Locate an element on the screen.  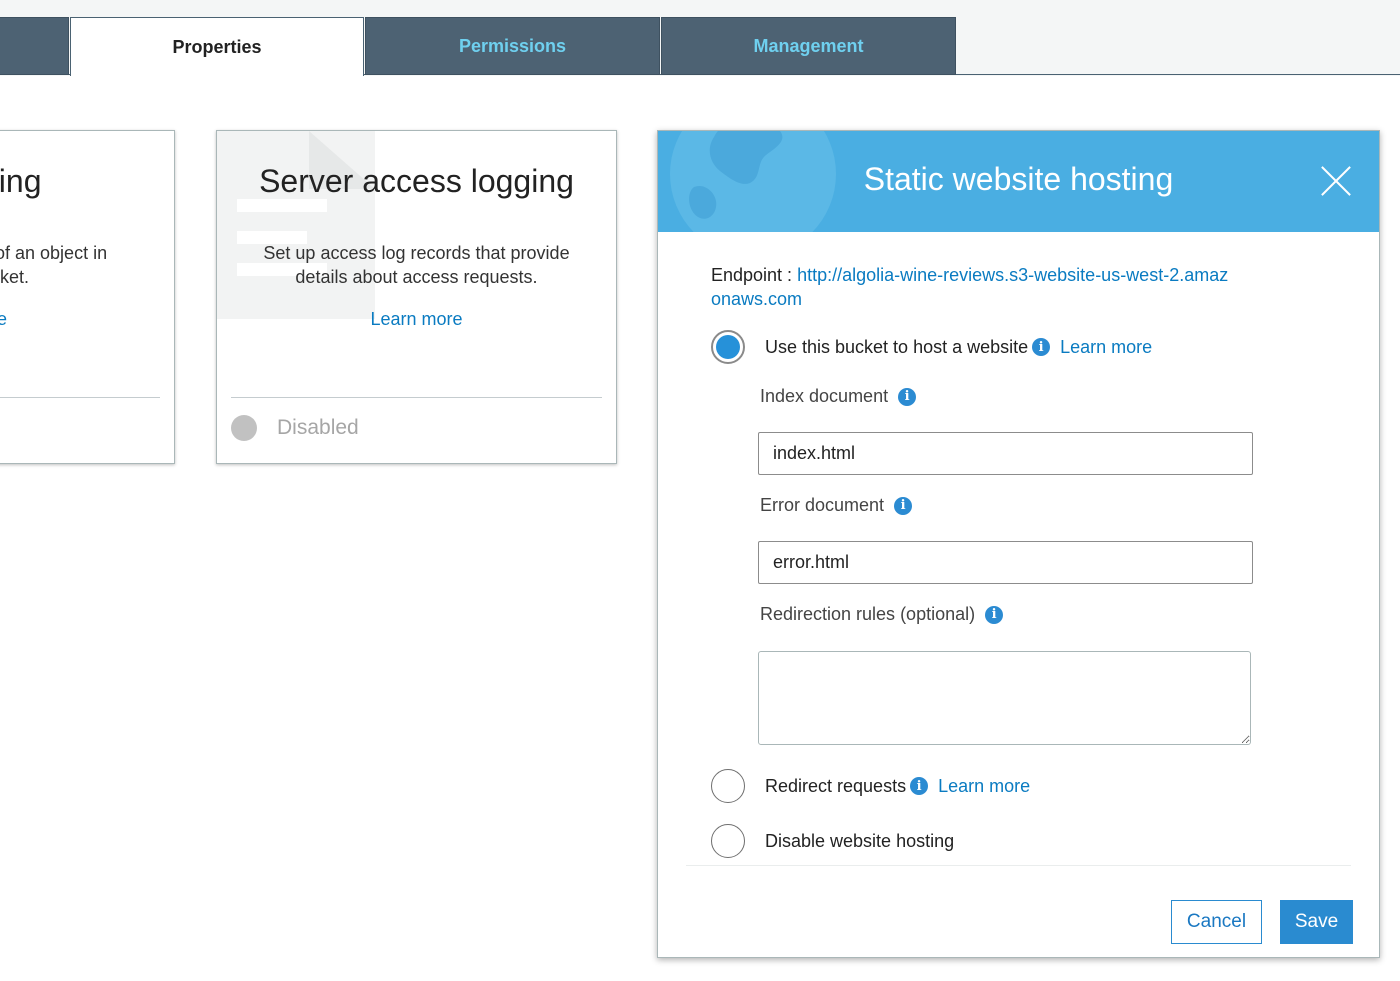
learn-more-link: ore is located at coordinates (87, 319).